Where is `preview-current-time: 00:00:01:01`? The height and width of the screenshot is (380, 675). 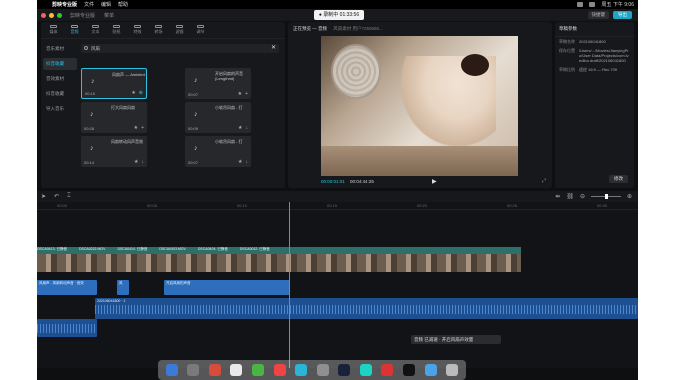
preview-current-time: 00:00:01:01 is located at coordinates (333, 181).